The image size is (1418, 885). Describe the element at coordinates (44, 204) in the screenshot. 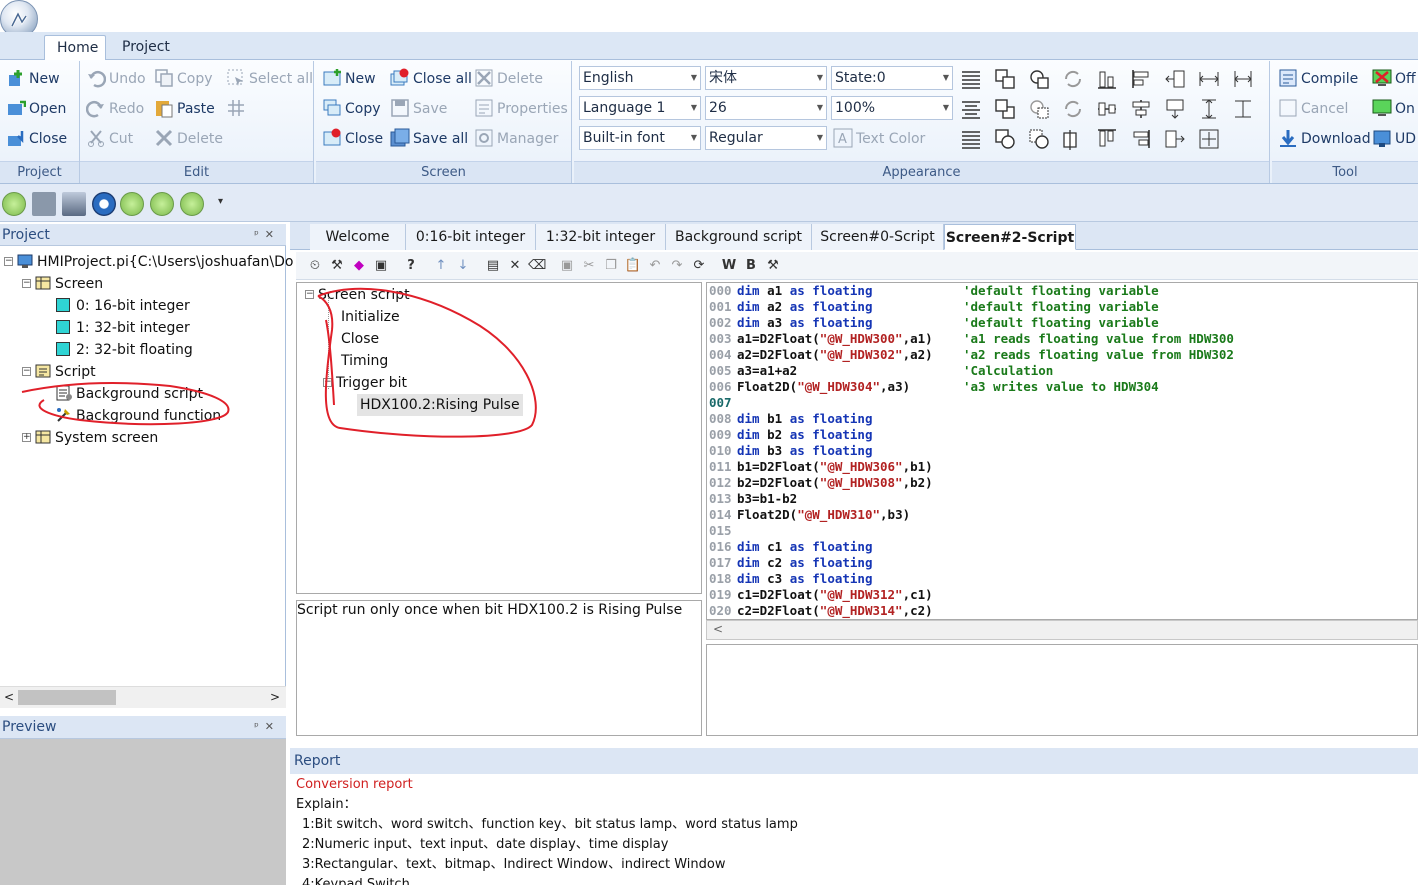

I see `monitor-icon` at that location.